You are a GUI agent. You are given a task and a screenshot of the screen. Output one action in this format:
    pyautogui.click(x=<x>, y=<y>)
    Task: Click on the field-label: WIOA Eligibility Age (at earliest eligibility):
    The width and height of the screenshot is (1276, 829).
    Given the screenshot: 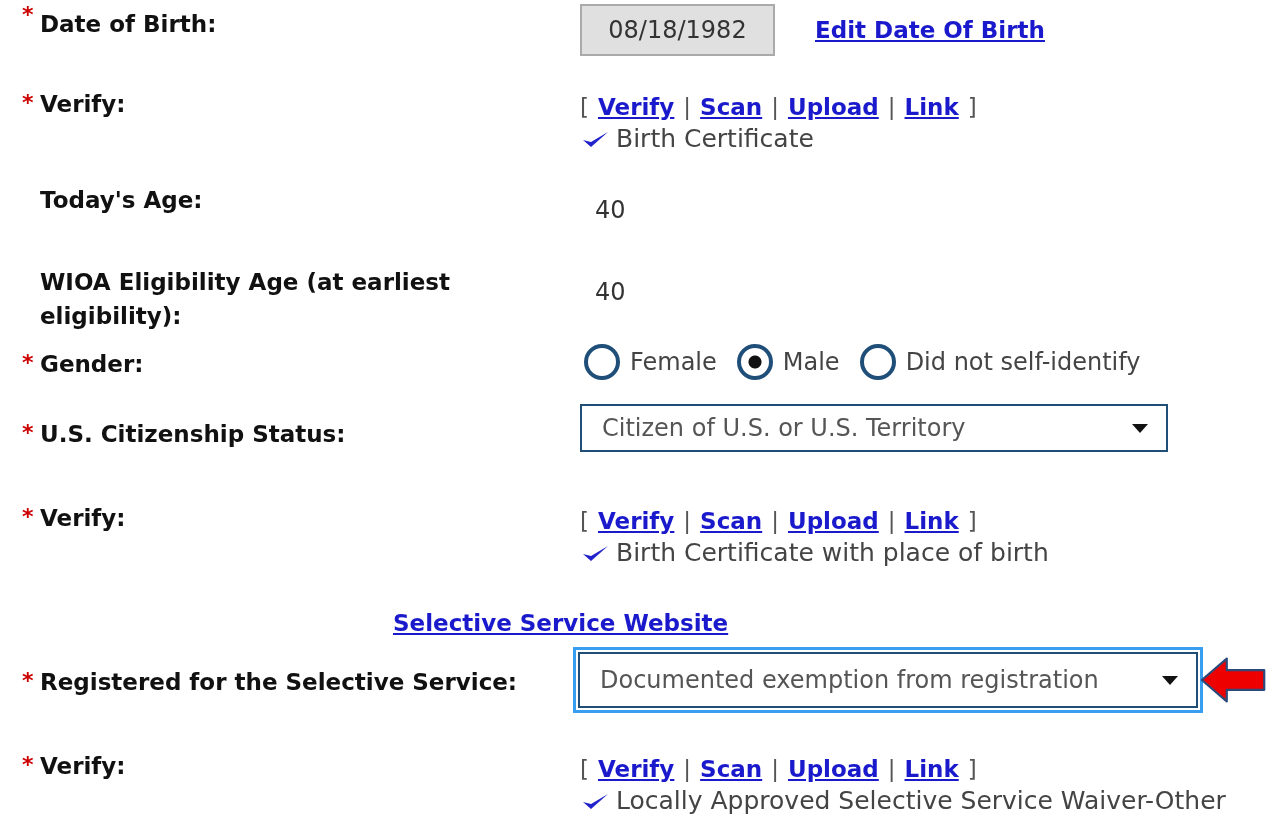 What is the action you would take?
    pyautogui.click(x=246, y=299)
    